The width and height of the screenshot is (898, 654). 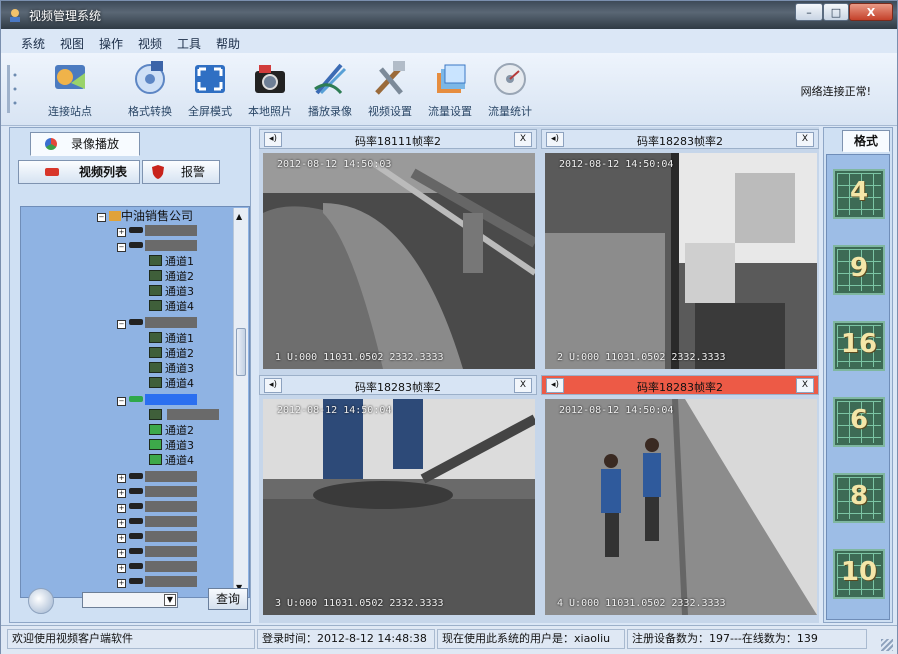 What do you see at coordinates (184, 416) in the screenshot?
I see `tree-channel` at bounding box center [184, 416].